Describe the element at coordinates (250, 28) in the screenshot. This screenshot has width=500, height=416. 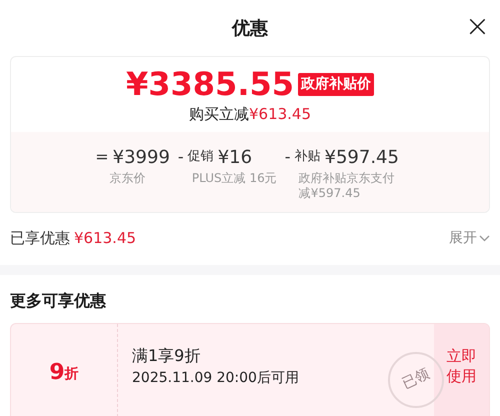
I see `panel-title: 优惠` at that location.